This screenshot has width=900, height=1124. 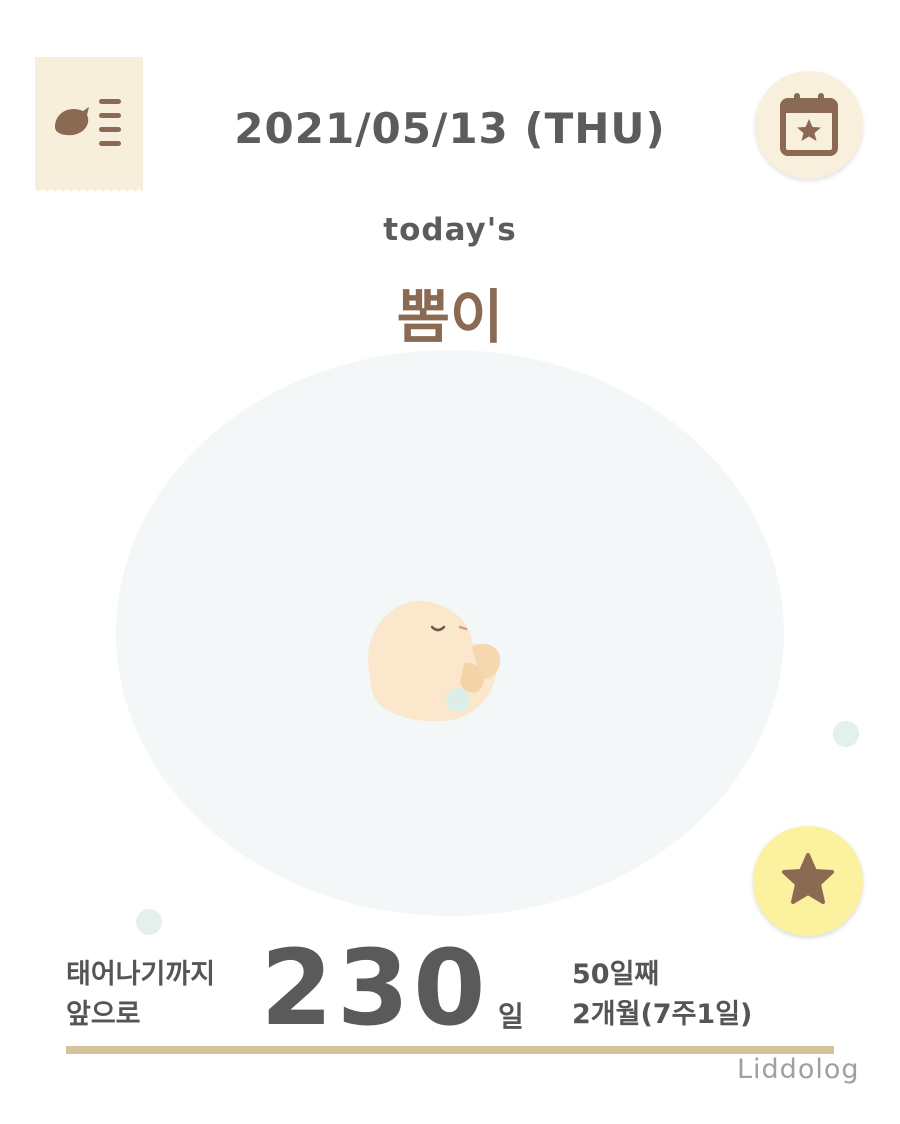 What do you see at coordinates (662, 995) in the screenshot?
I see `age-info: 50일째 2개월(7주1일)` at bounding box center [662, 995].